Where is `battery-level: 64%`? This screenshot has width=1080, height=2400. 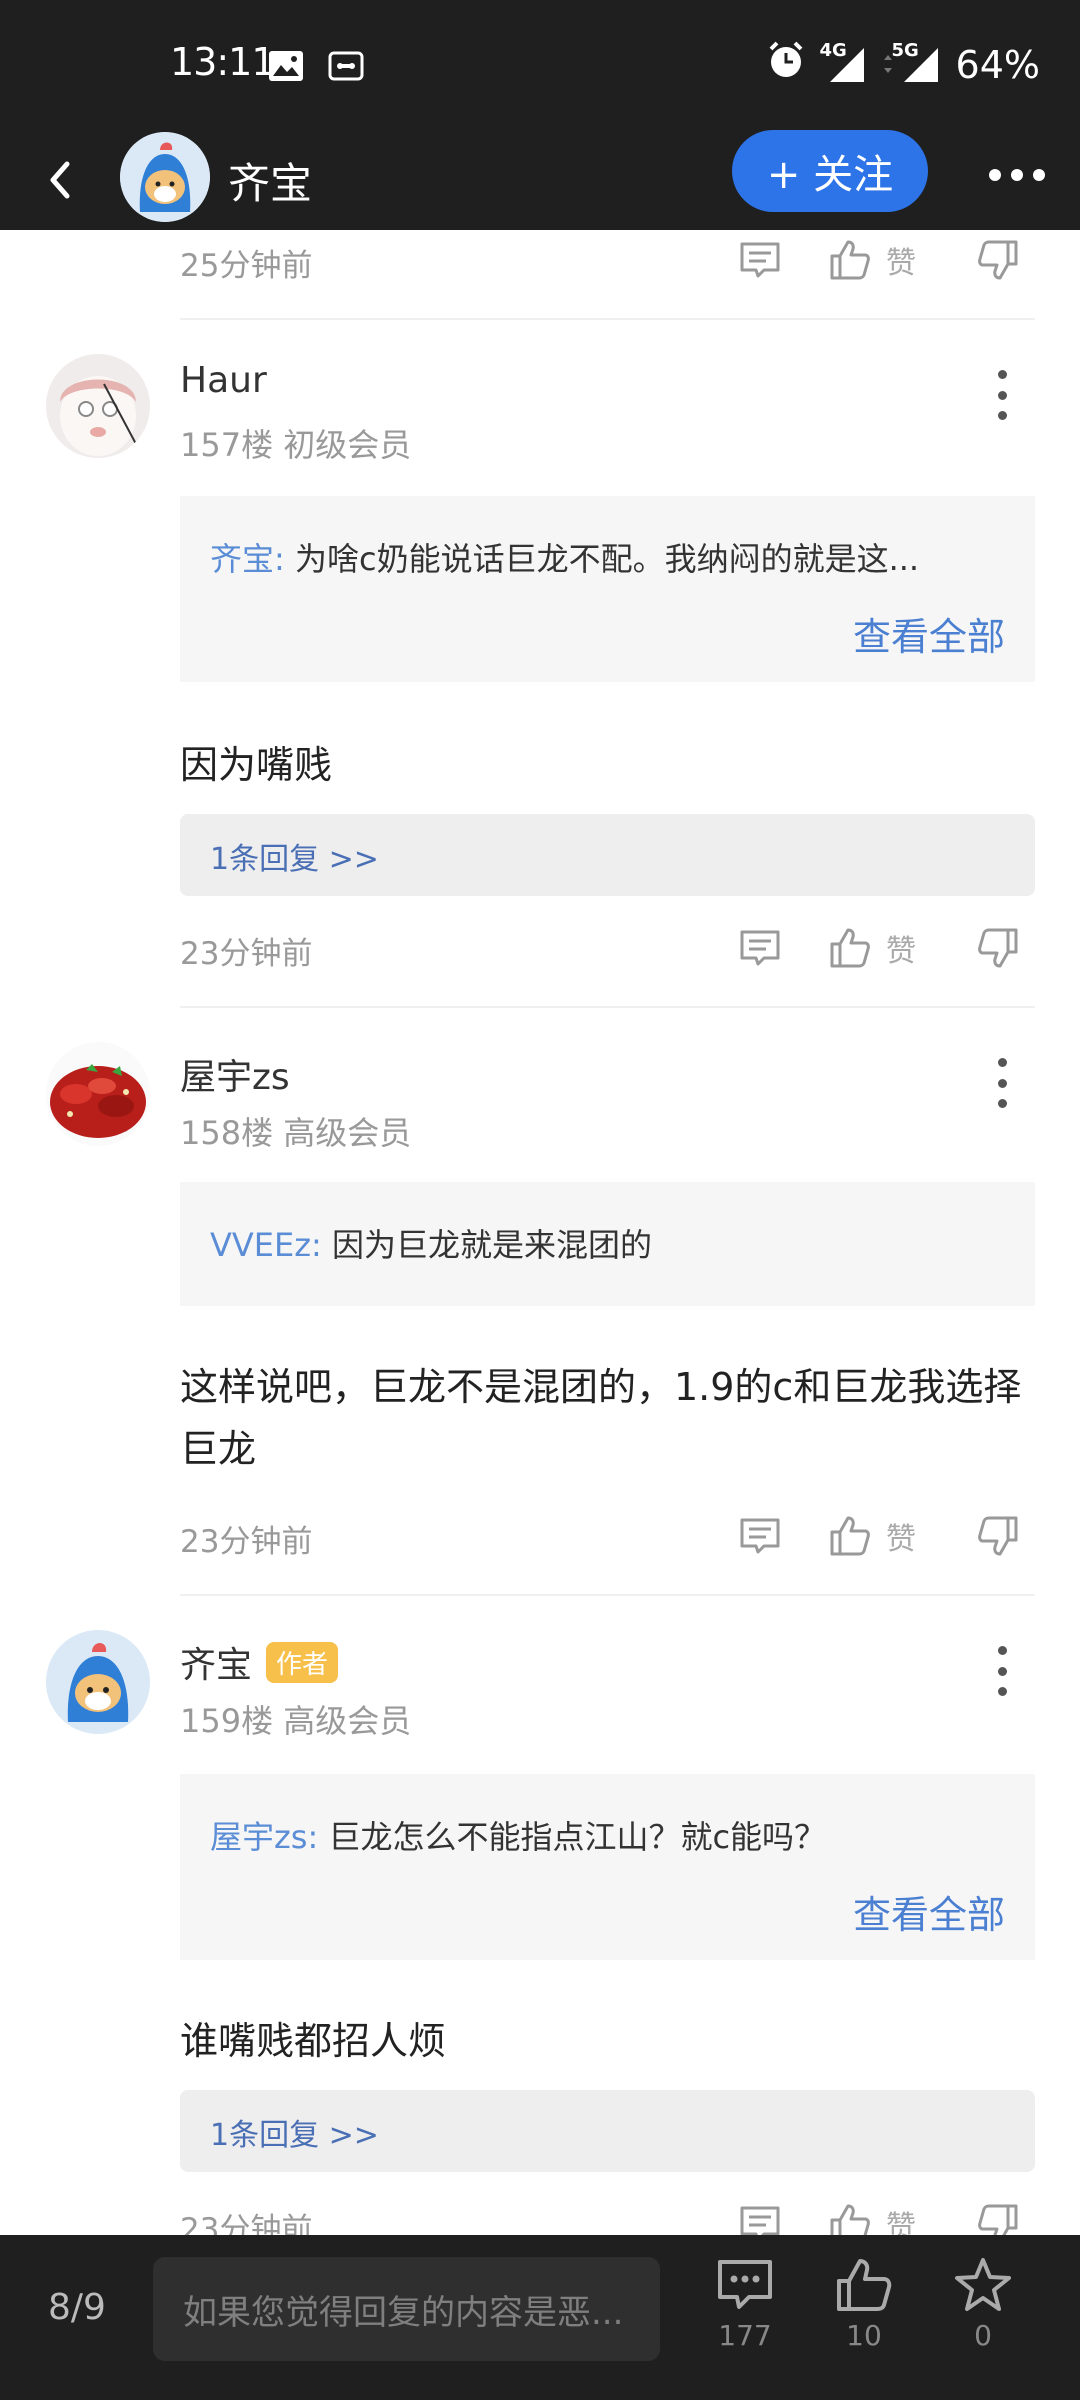 battery-level: 64% is located at coordinates (997, 64).